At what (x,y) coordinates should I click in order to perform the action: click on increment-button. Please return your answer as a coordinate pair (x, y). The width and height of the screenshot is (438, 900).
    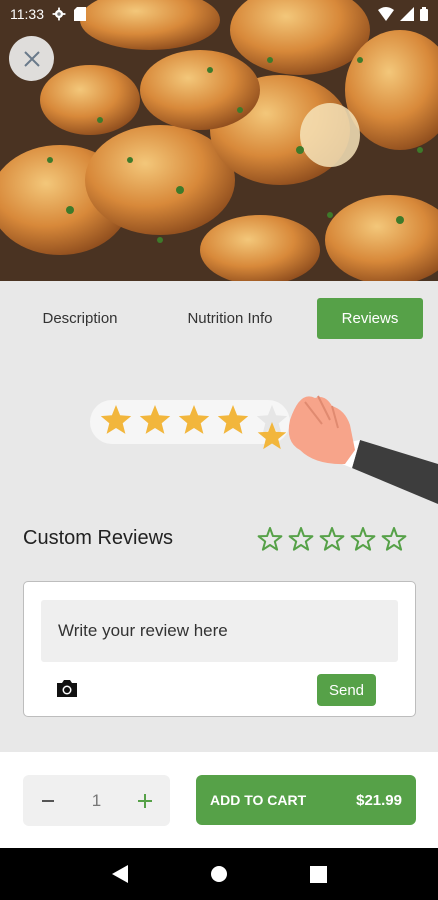
    Looking at the image, I should click on (145, 801).